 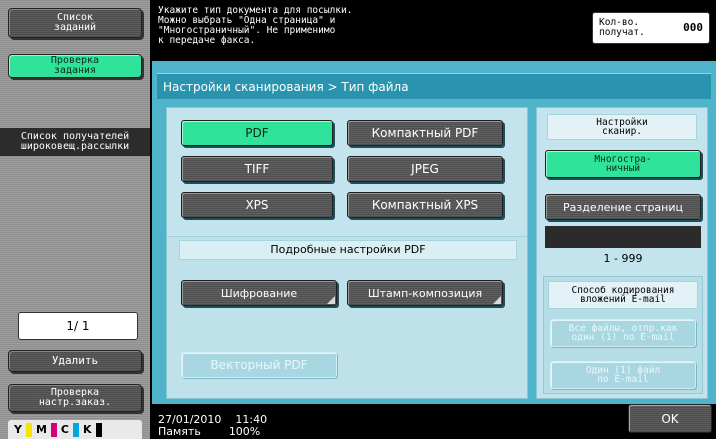 What do you see at coordinates (434, 86) in the screenshot?
I see `breadcrumb: Настройки сканирования > Тип файла` at bounding box center [434, 86].